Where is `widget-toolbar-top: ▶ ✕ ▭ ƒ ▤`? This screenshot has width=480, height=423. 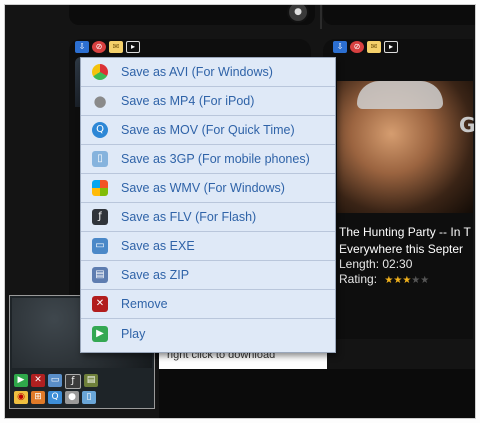
widget-toolbar-top: ▶ ✕ ▭ ƒ ▤ is located at coordinates (56, 381).